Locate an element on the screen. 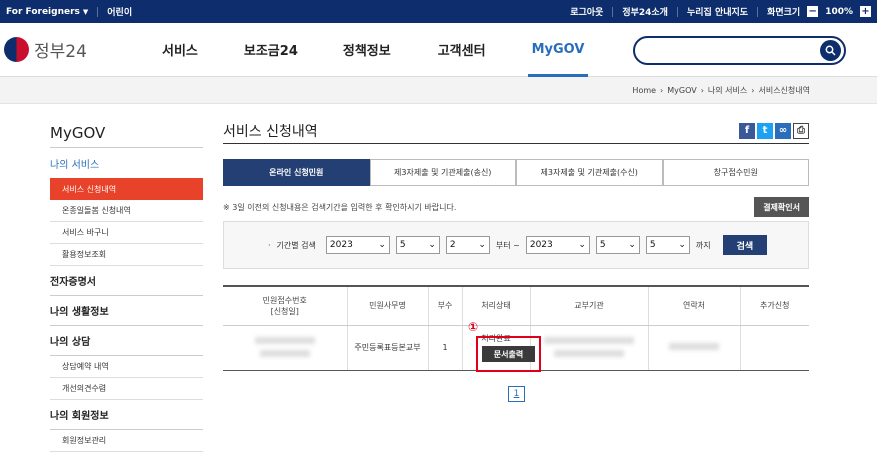  nav-mygov: MyGOV is located at coordinates (558, 50).